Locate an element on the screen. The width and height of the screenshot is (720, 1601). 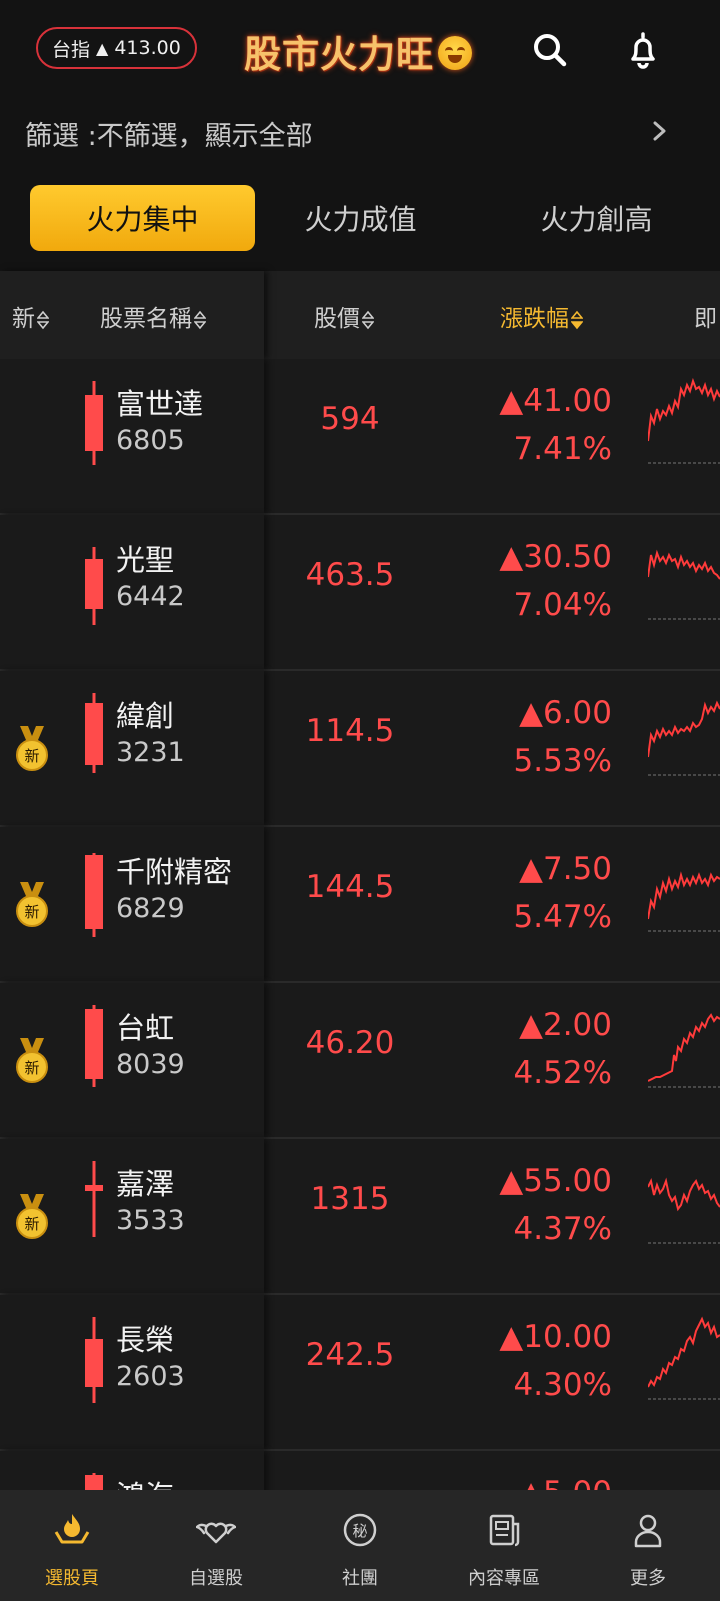
col-change-label: 漲跌幅 is located at coordinates (534, 319).